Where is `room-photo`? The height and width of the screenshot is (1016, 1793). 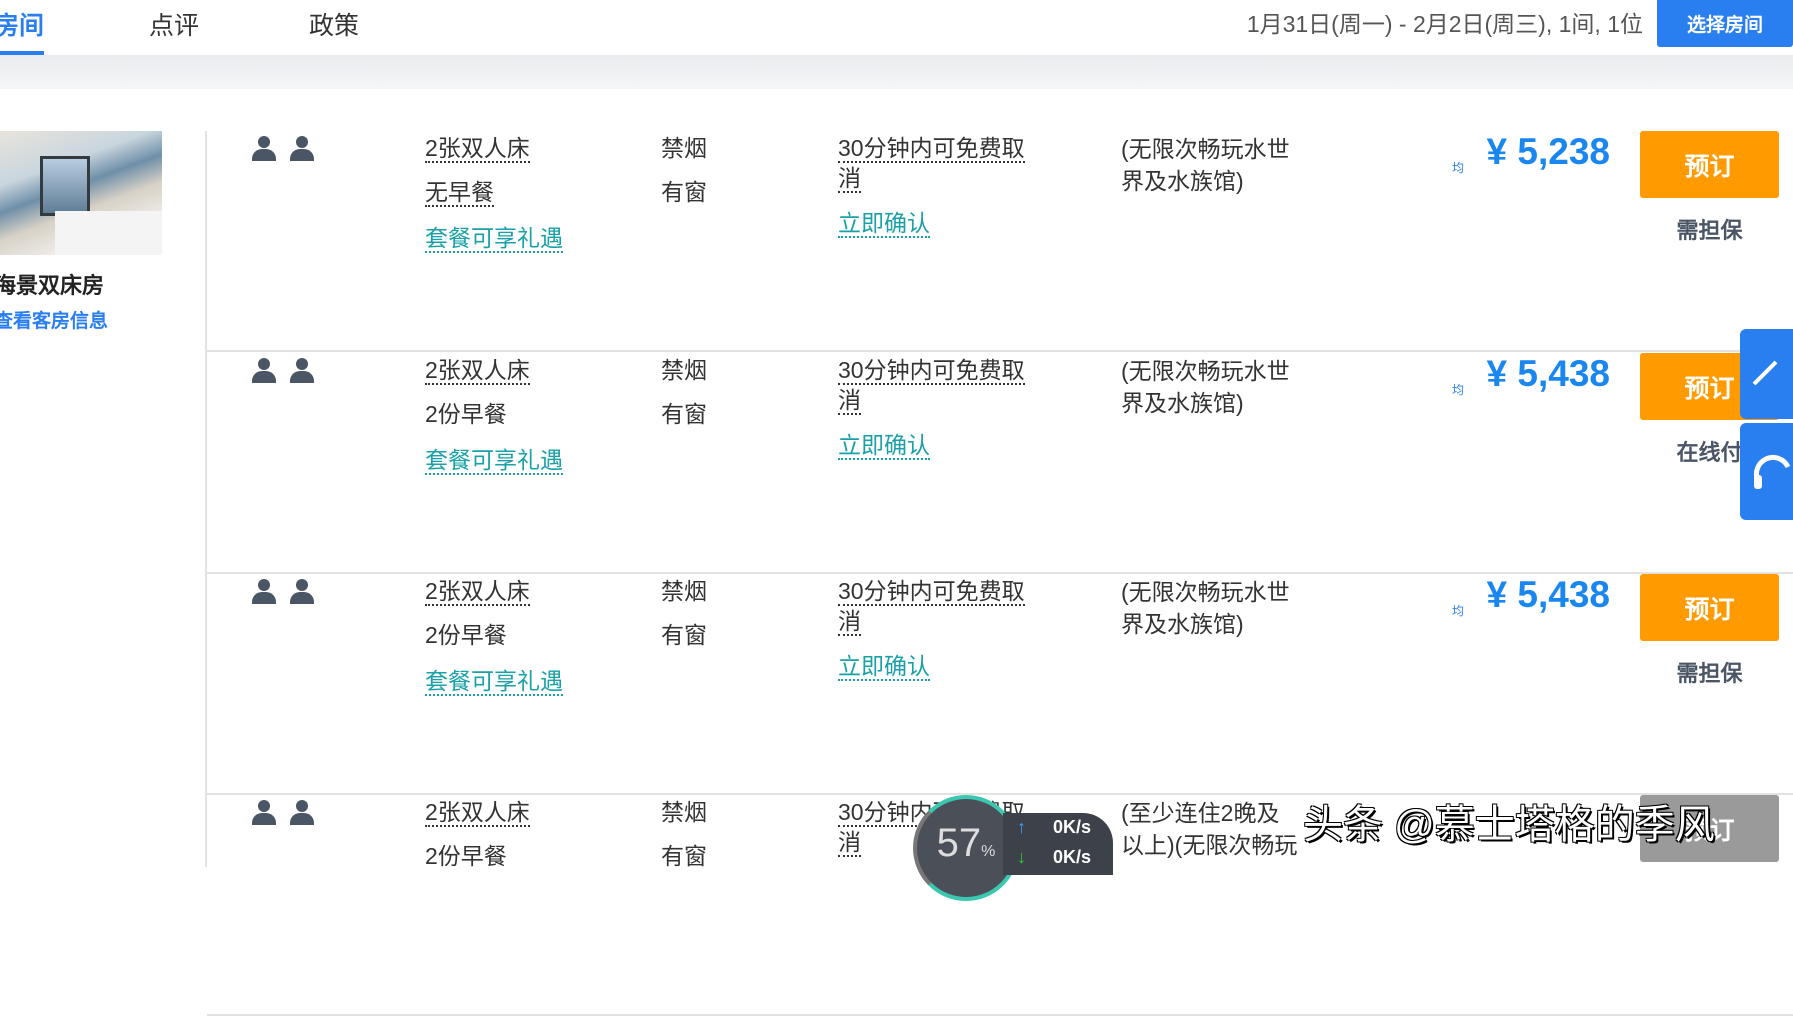 room-photo is located at coordinates (81, 193).